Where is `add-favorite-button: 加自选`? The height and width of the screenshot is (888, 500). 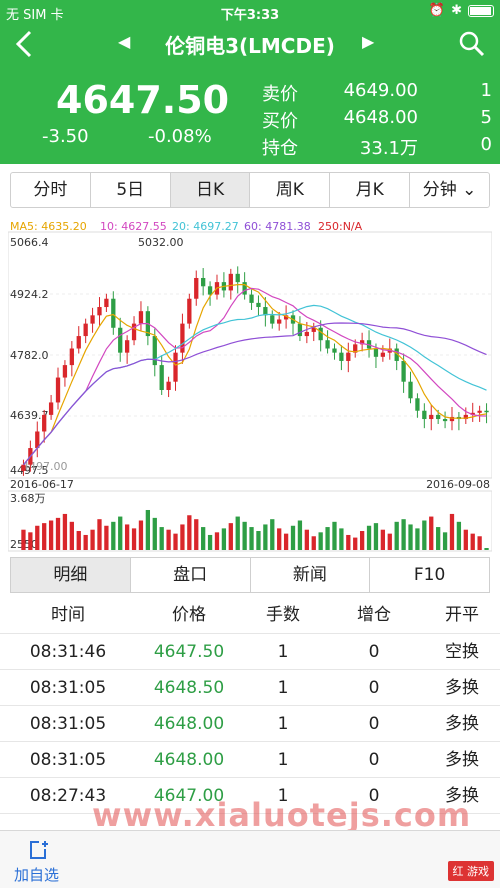
add-favorite-button: 加自选 is located at coordinates (36, 874).